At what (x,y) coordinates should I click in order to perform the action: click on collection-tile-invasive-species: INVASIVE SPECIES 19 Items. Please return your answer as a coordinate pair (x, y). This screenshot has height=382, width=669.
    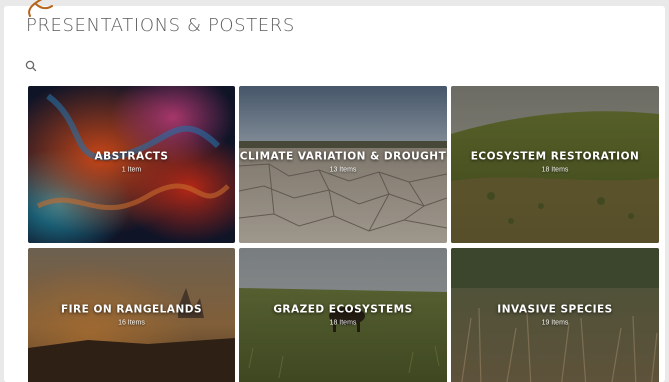
    Looking at the image, I should click on (555, 315).